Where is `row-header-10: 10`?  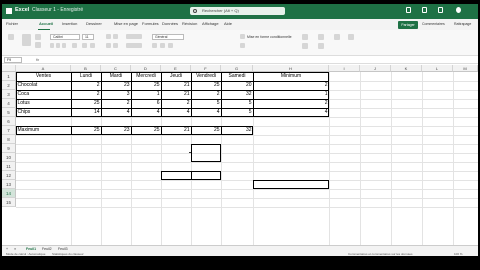
row-header-10: 10 is located at coordinates (9, 157).